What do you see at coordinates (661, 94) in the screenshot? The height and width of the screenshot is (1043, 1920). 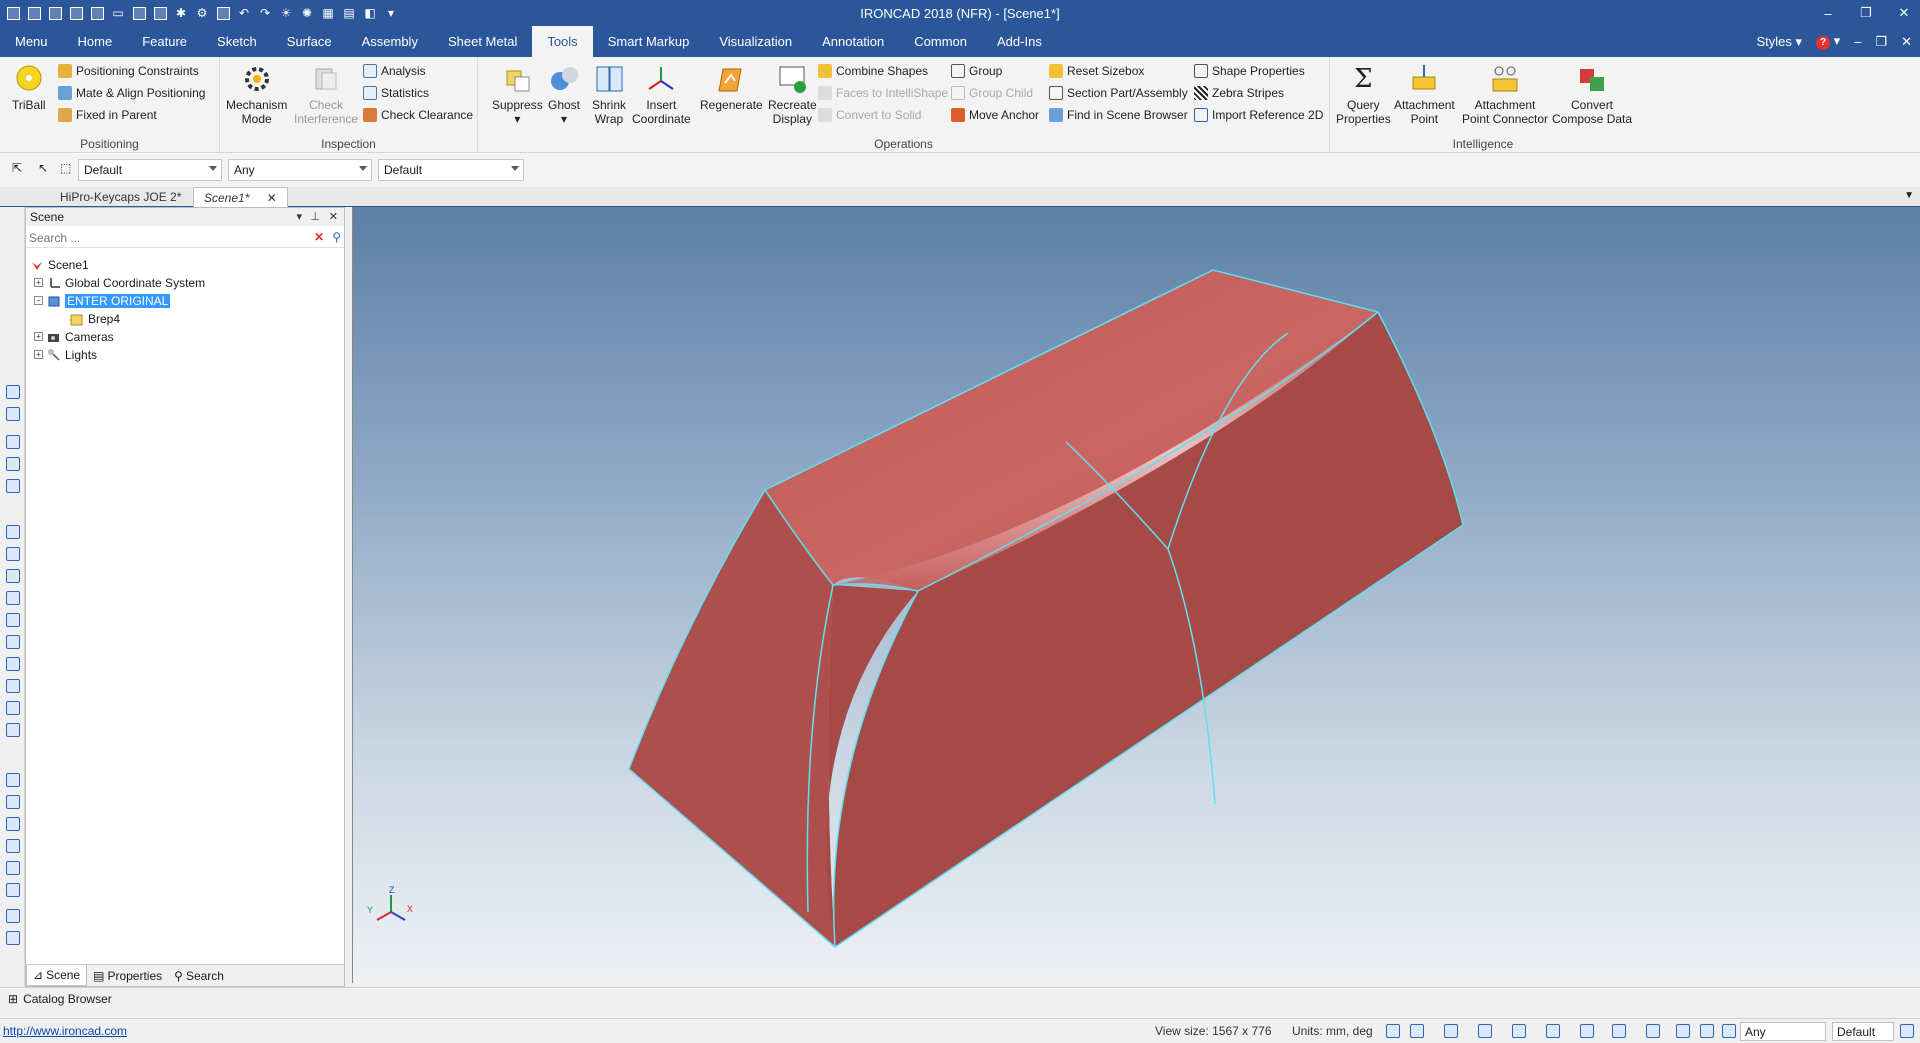 I see `insert-coordinate-button: Insert Coordinate` at bounding box center [661, 94].